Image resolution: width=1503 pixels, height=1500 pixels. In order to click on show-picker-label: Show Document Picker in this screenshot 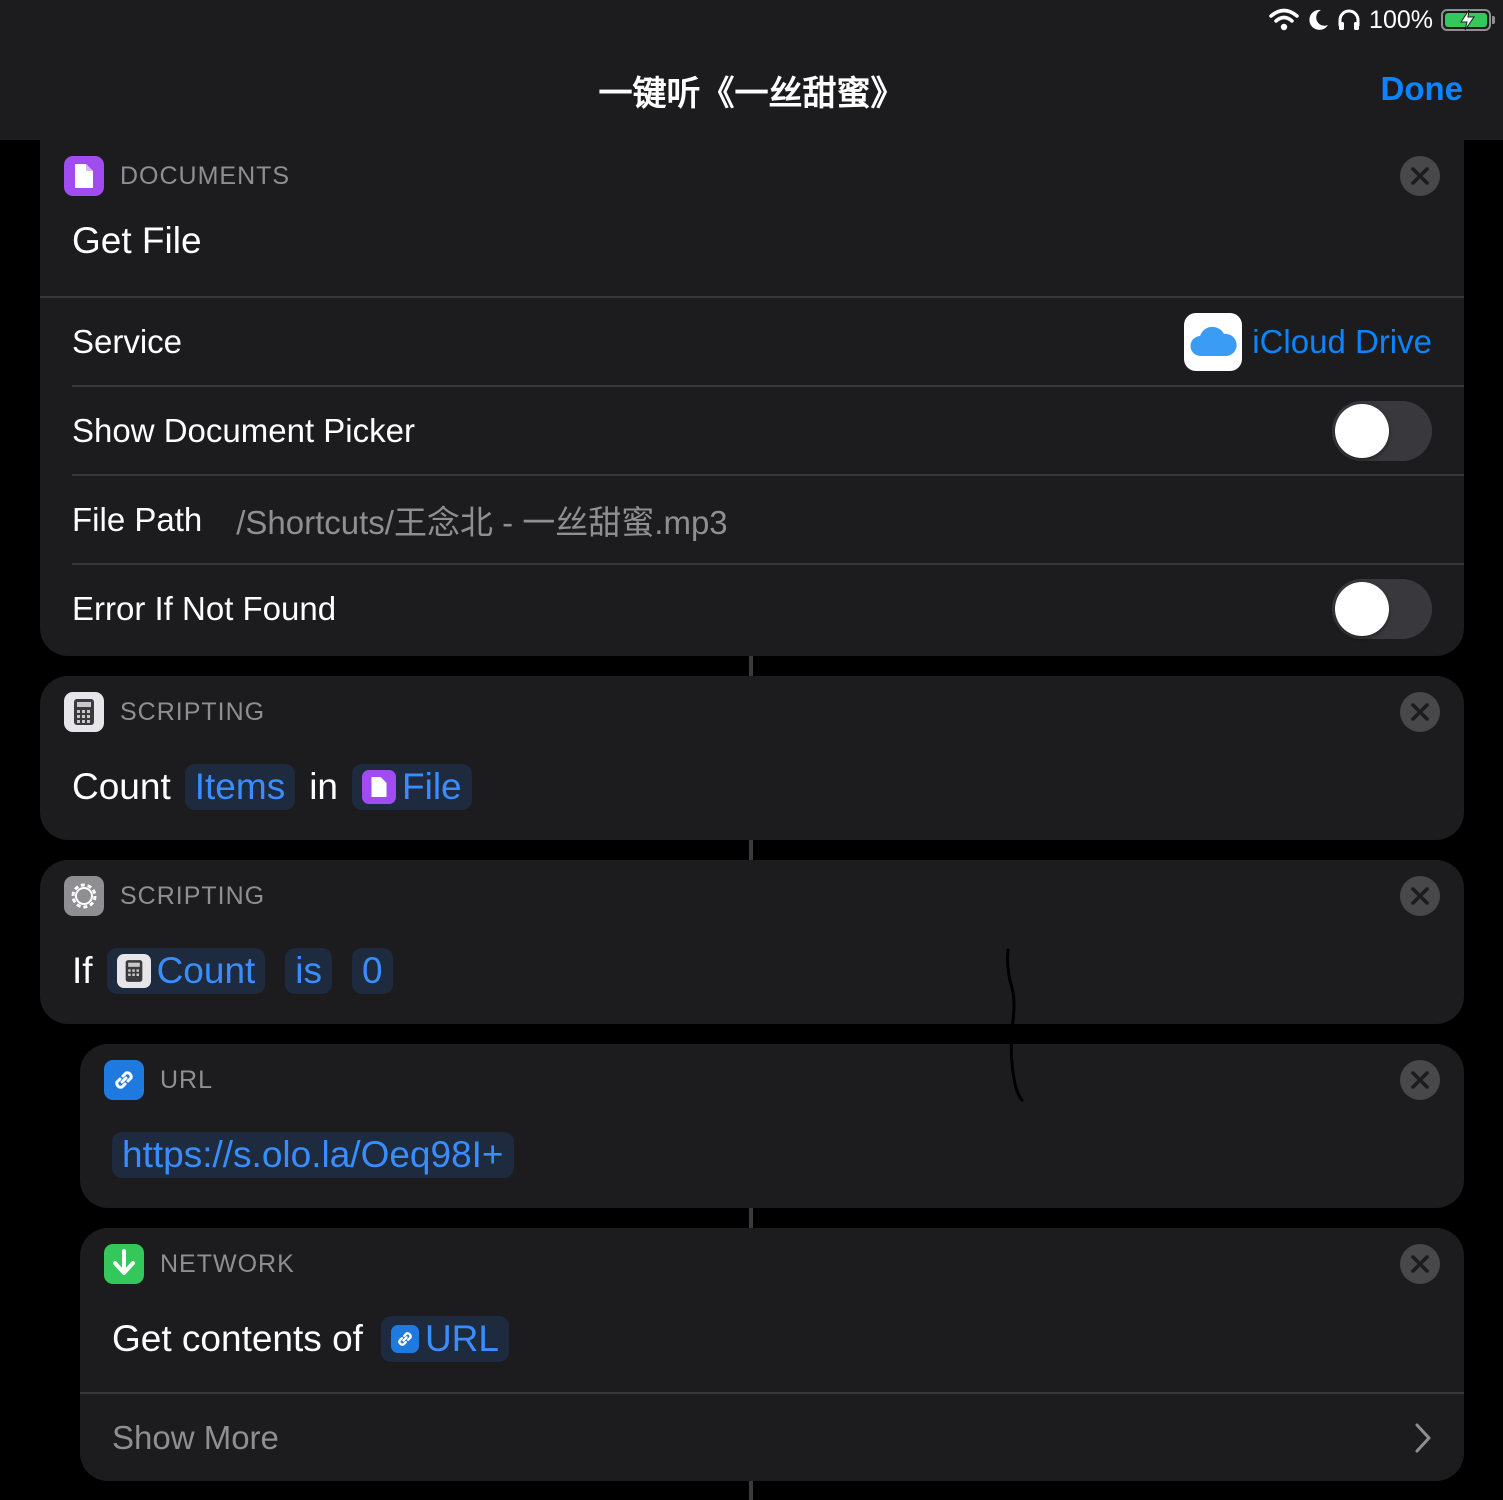, I will do `click(243, 430)`.